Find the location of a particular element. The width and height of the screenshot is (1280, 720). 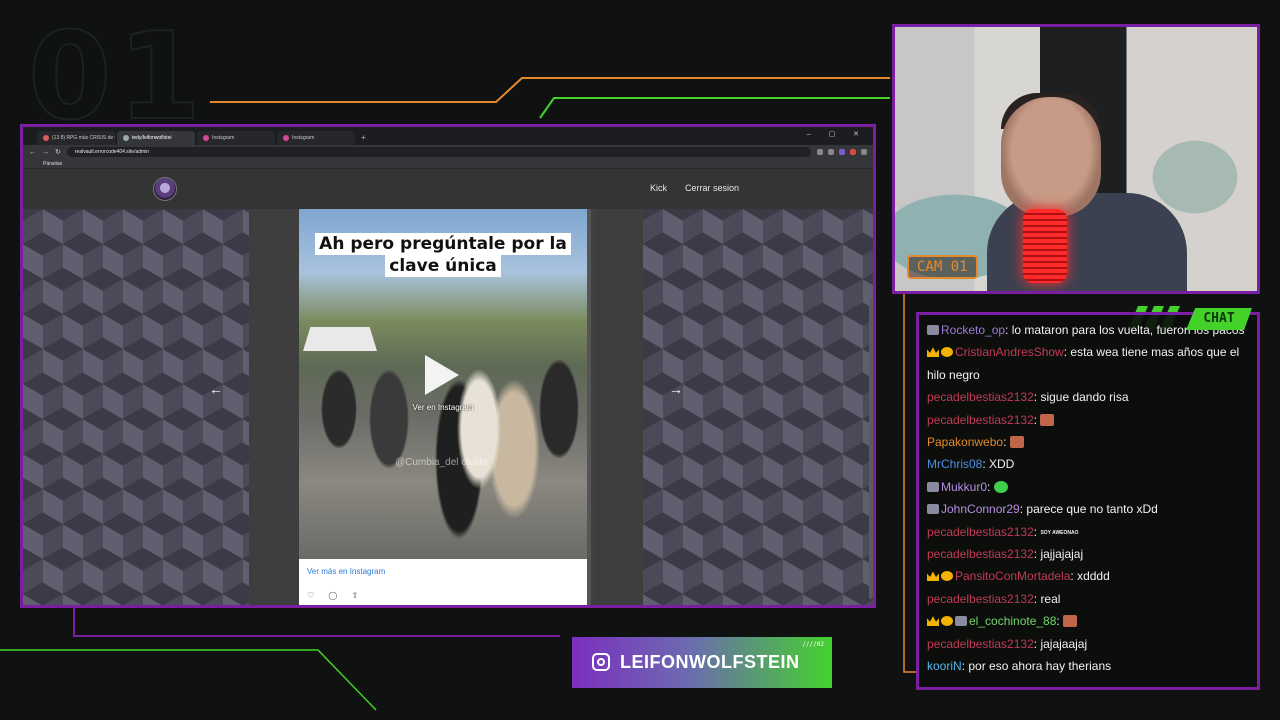

social-tag: ////02 is located at coordinates (813, 644).